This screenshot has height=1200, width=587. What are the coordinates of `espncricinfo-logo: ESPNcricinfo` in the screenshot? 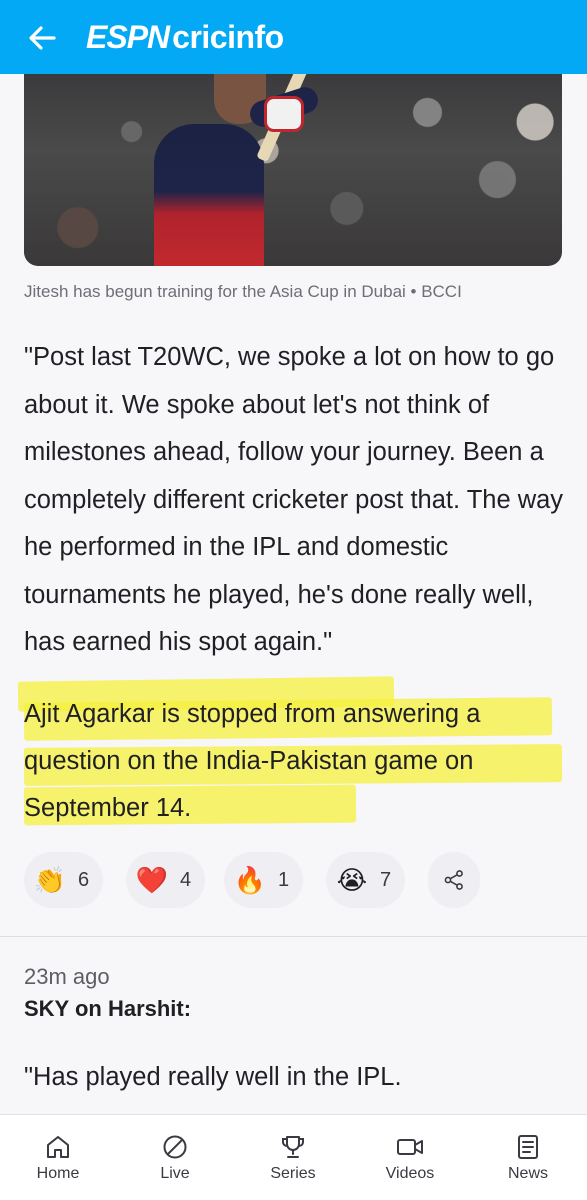 It's located at (185, 37).